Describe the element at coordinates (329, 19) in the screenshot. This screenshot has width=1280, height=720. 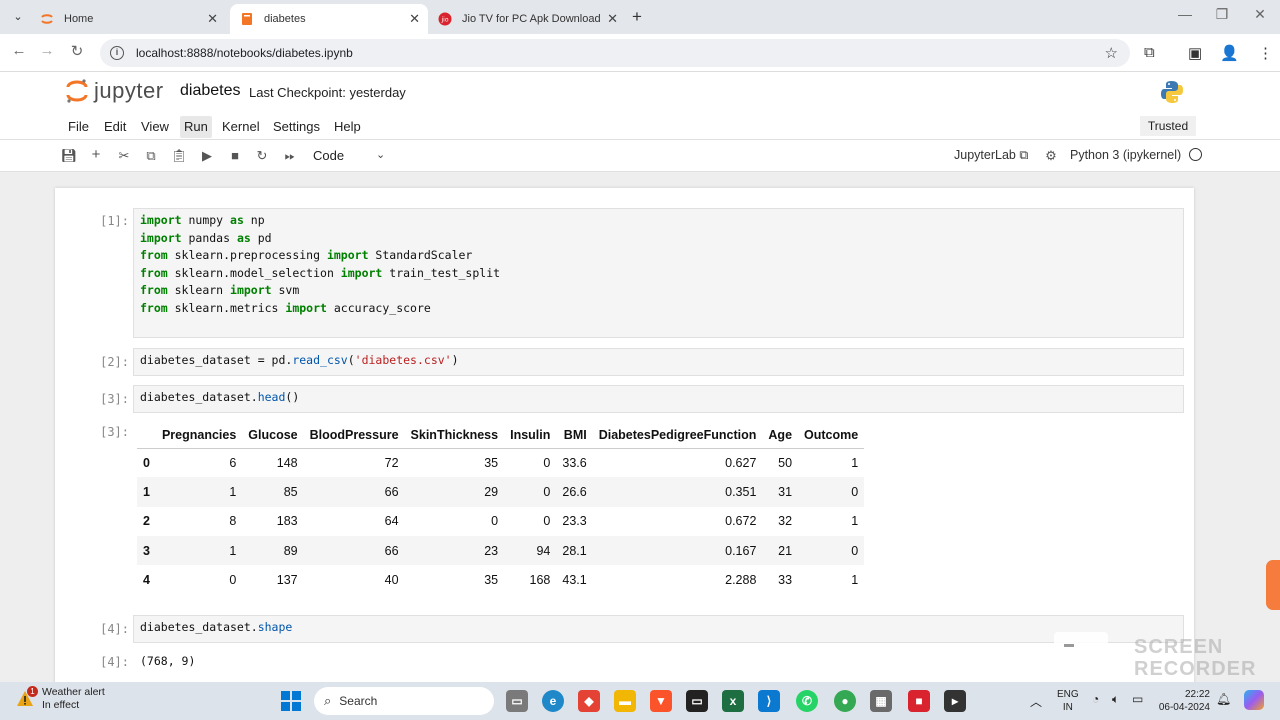
I see `tab-diabetes: diabetes ✕` at that location.